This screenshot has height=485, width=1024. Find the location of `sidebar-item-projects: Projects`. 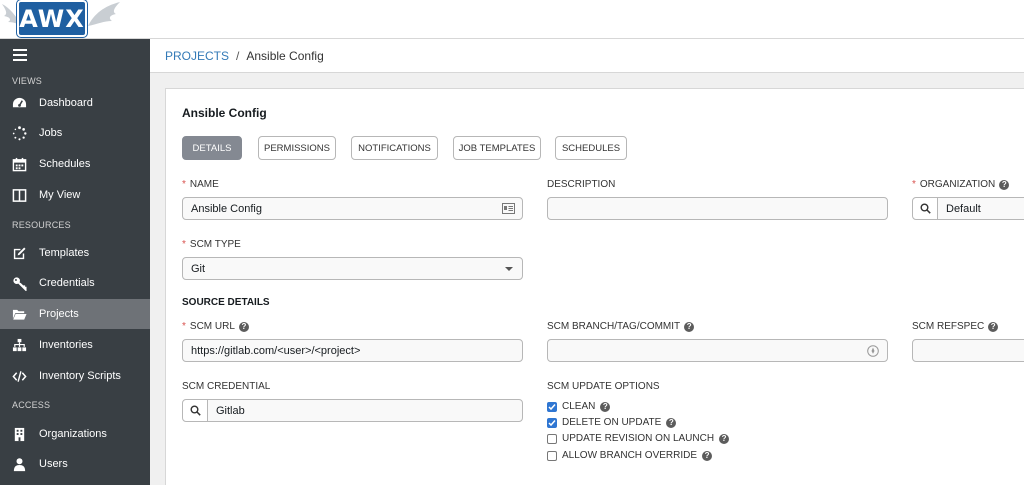

sidebar-item-projects: Projects is located at coordinates (75, 314).